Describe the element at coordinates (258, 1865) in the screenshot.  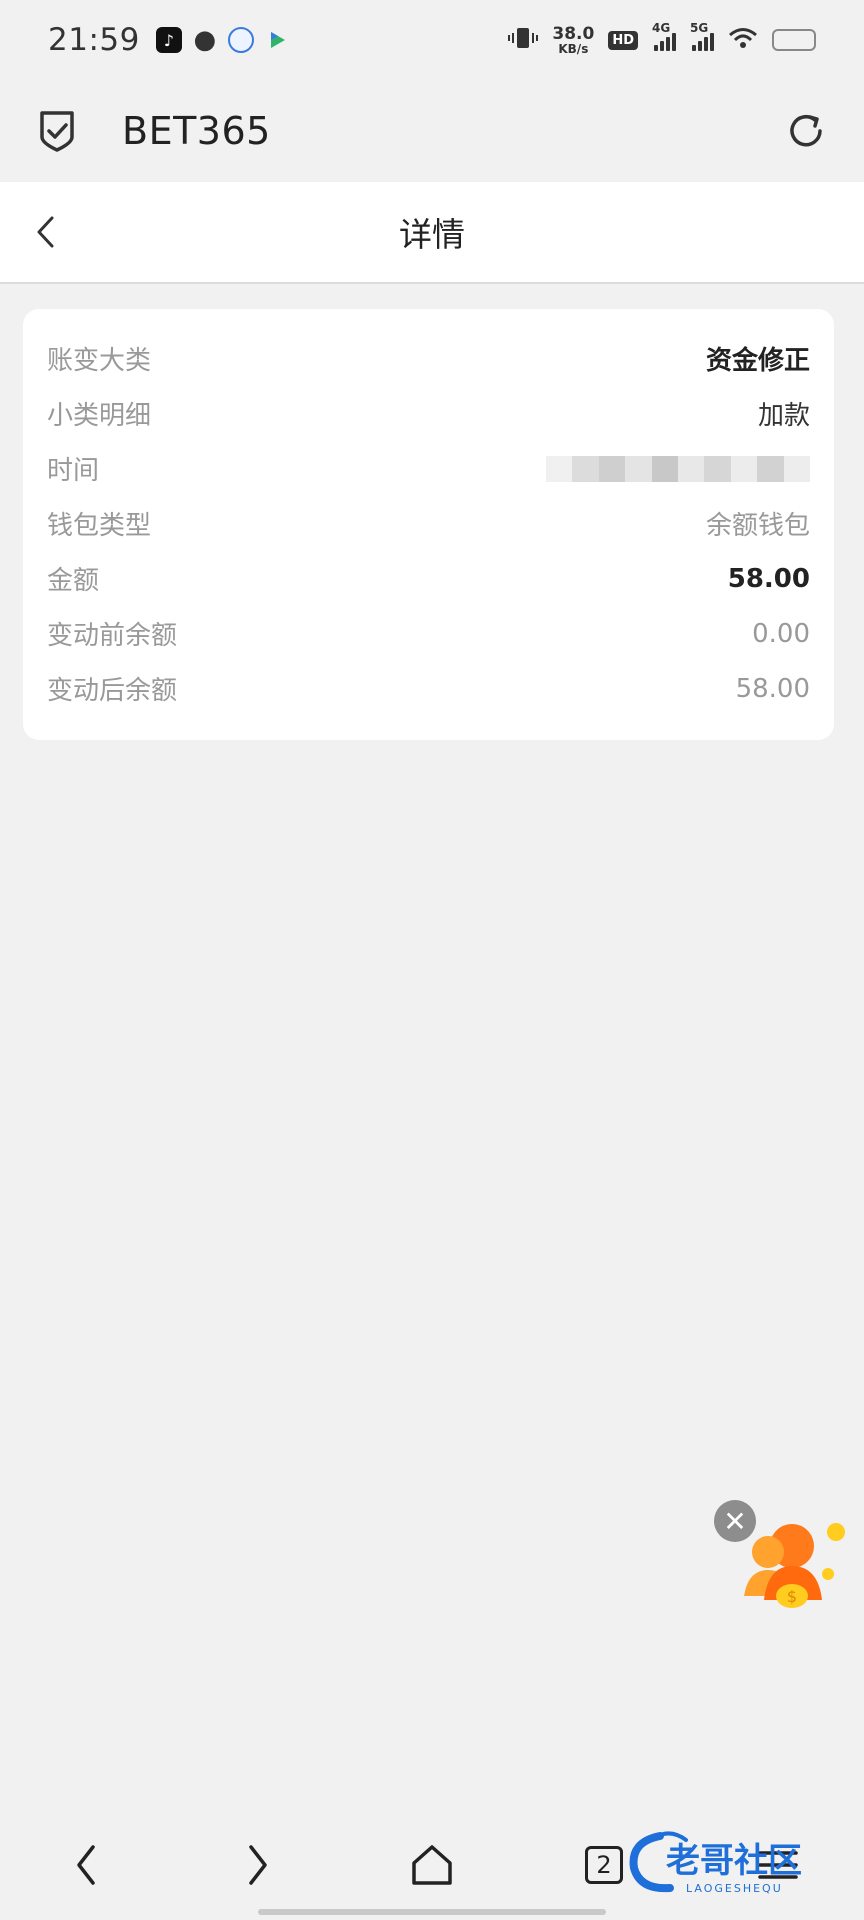
I see `forward-arrow-icon` at that location.